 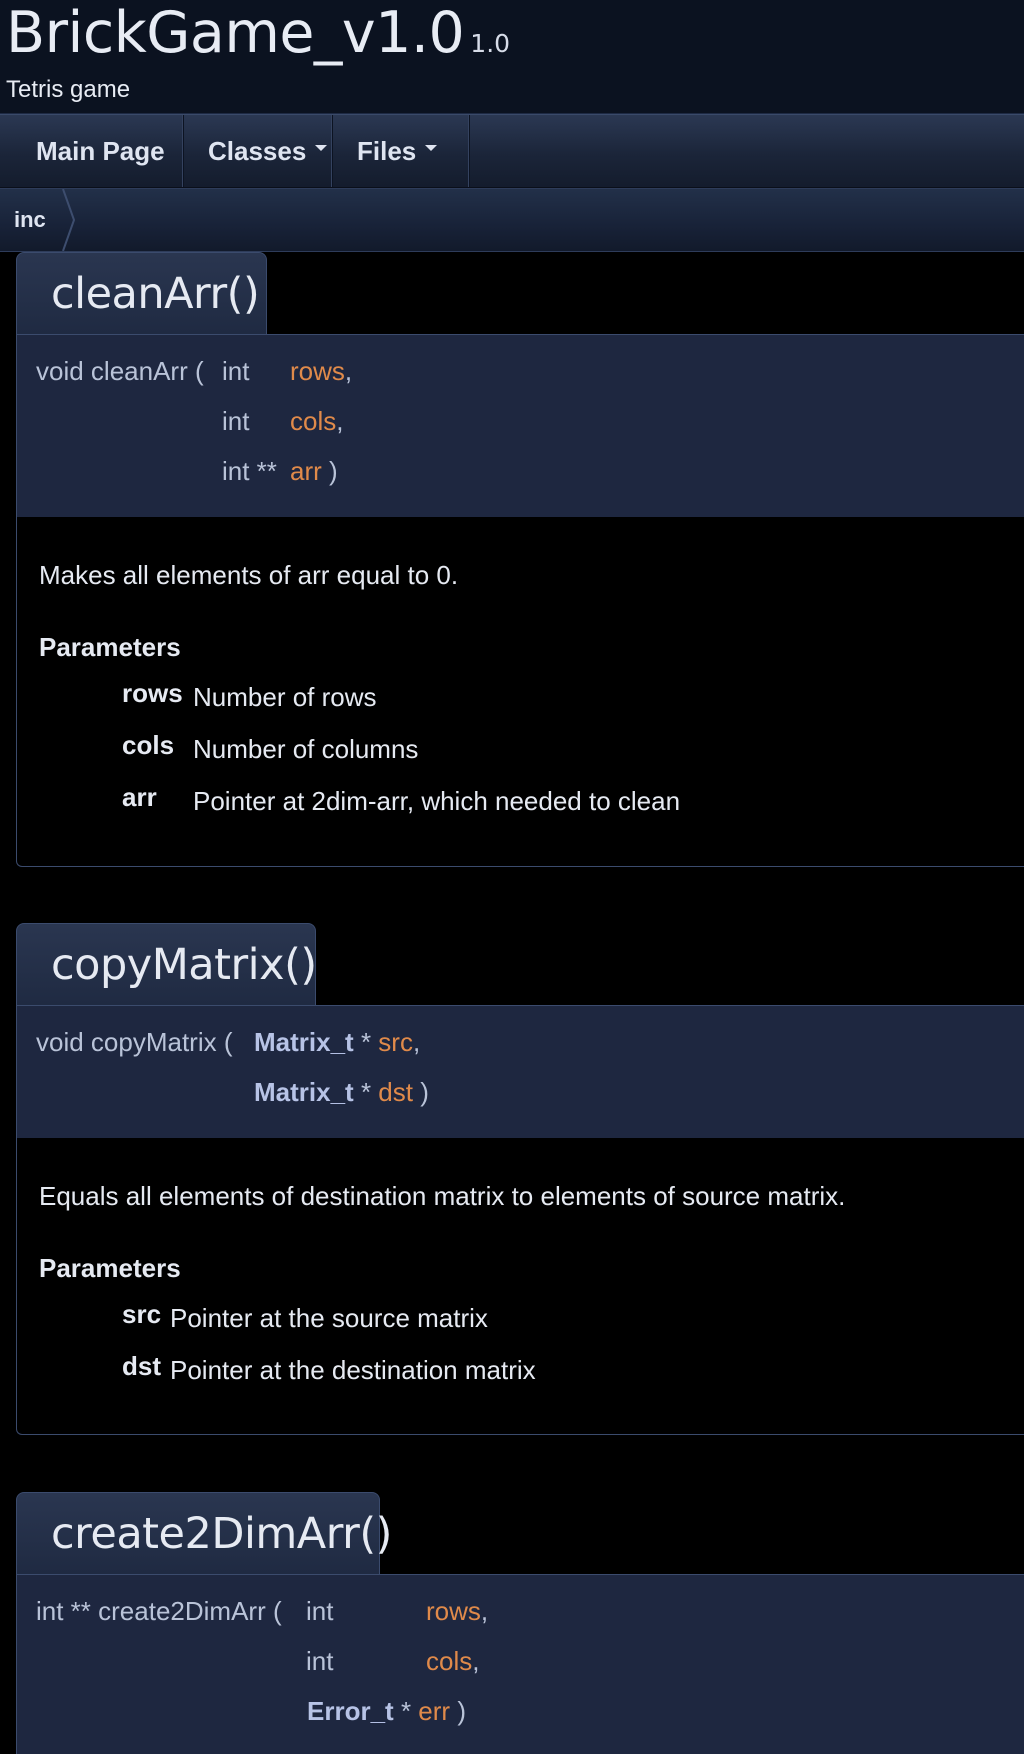 What do you see at coordinates (155, 293) in the screenshot?
I see `member-title-text: cleanArr()` at bounding box center [155, 293].